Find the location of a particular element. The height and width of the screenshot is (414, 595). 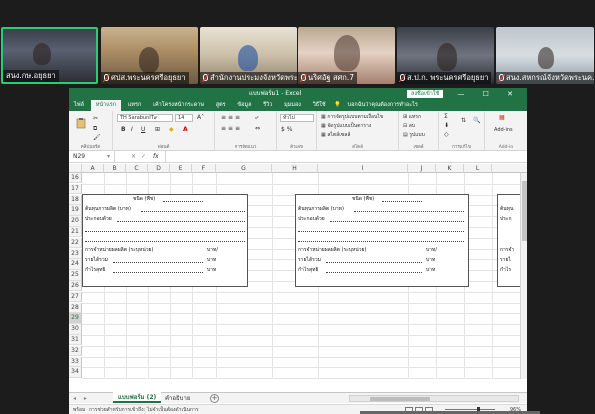

insert-cells-button: ⊞ แทรก is located at coordinates (412, 117).